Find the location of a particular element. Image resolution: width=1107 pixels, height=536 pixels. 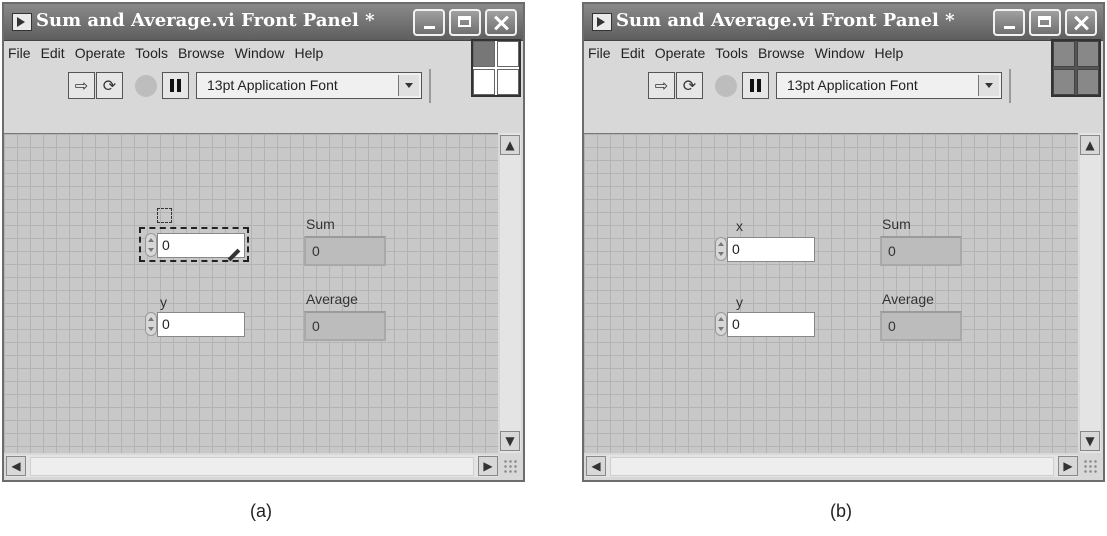

x-label: x is located at coordinates (739, 226).